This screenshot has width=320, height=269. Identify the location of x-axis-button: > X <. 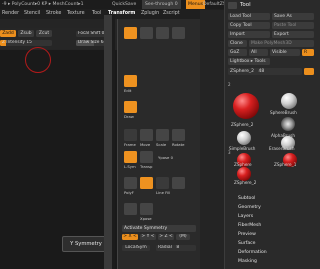
(130, 237).